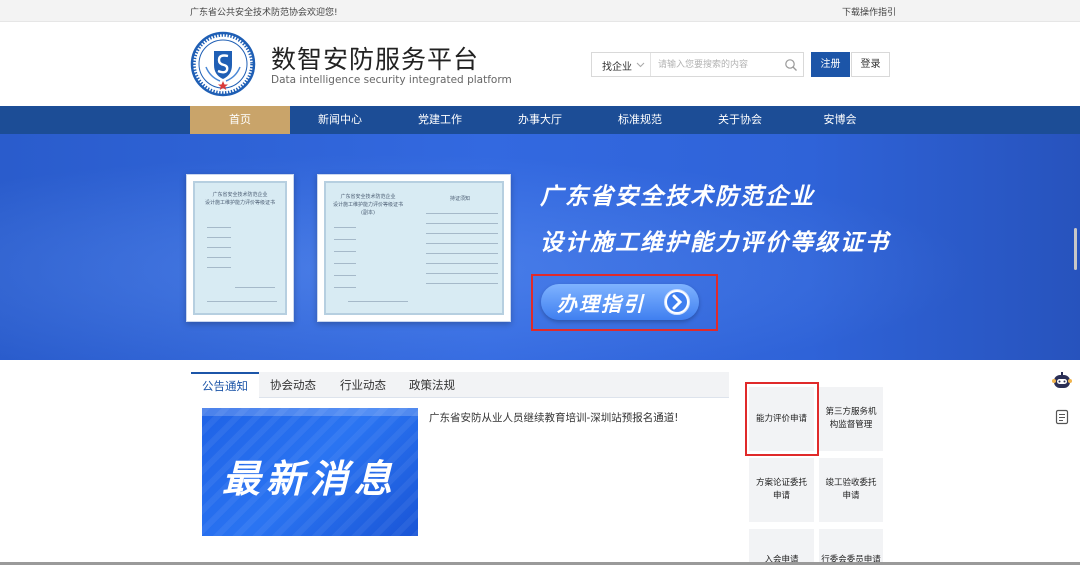 This screenshot has width=1080, height=565. What do you see at coordinates (368, 197) in the screenshot?
I see `cert-large-title: 广东省安全技术防范企业` at bounding box center [368, 197].